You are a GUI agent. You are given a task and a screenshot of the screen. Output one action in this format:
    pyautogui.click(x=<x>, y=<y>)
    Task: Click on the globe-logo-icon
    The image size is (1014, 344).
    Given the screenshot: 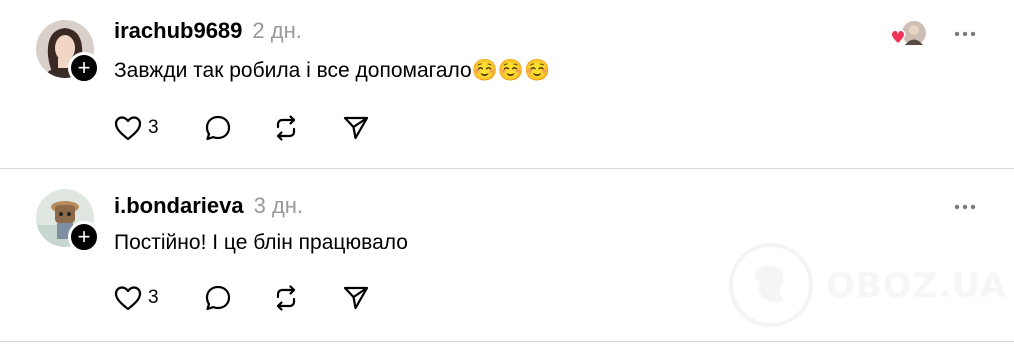 What is the action you would take?
    pyautogui.click(x=771, y=285)
    